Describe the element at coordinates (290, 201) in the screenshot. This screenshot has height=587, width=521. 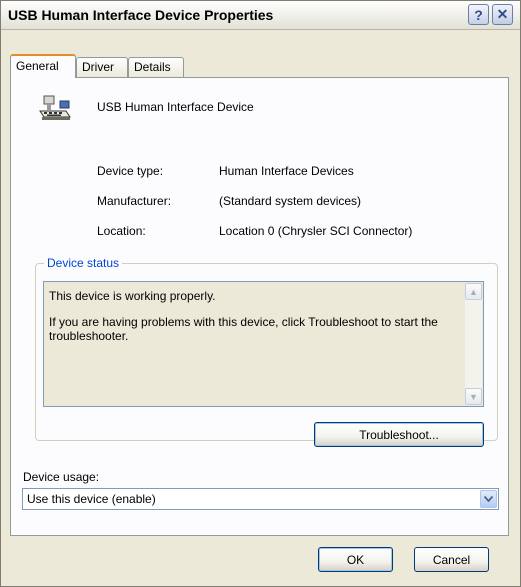
I see `manufacturer-value: (Standard system devices)` at that location.